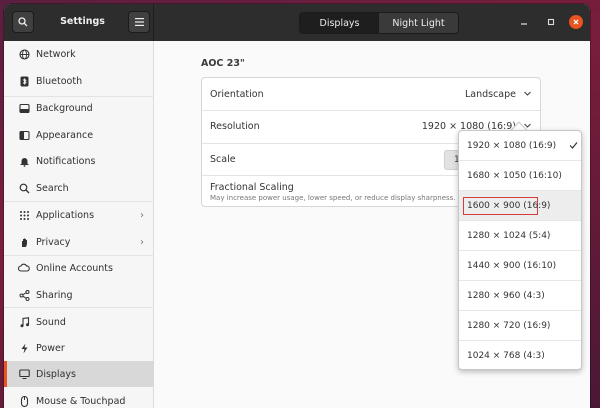 This screenshot has width=600, height=408. I want to click on resolution-option: 1440 × 900 (16:10), so click(520, 266).